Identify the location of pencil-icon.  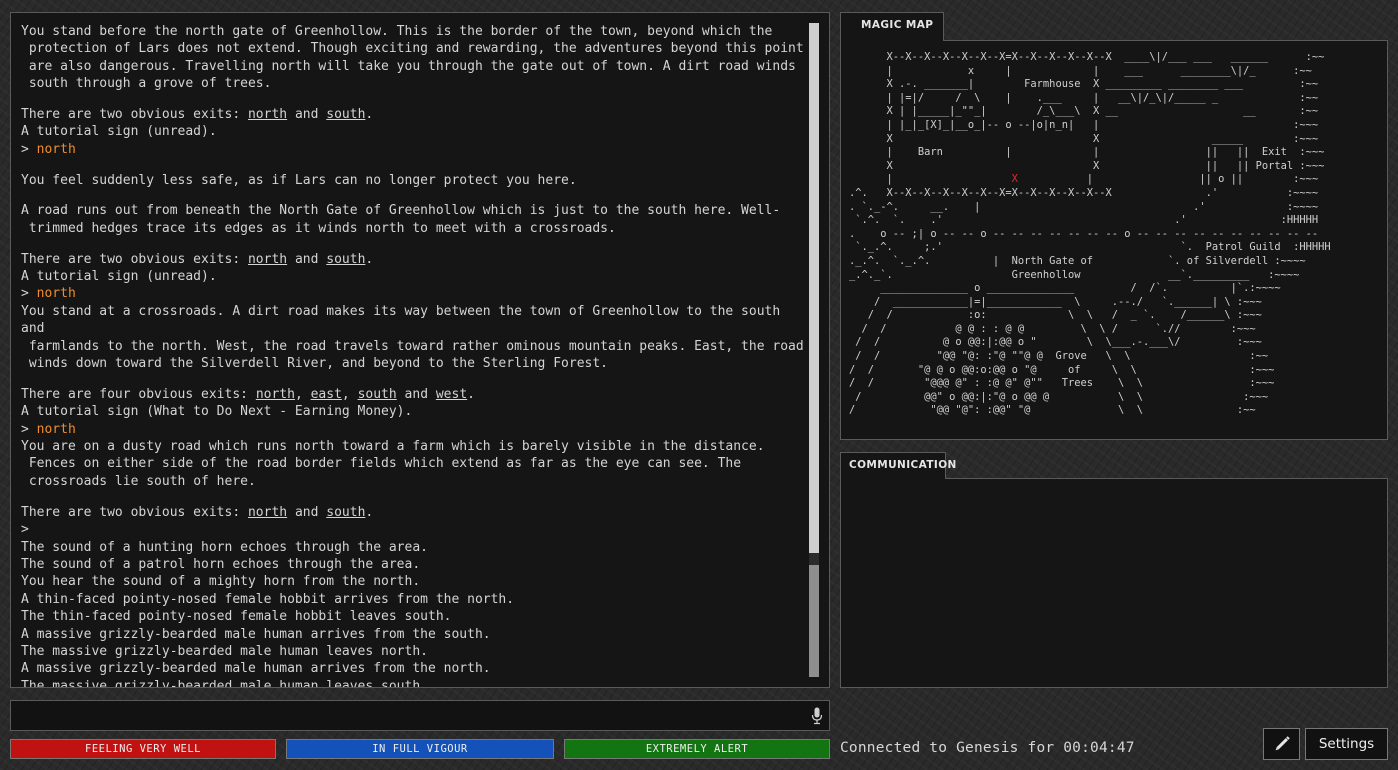
(1282, 743).